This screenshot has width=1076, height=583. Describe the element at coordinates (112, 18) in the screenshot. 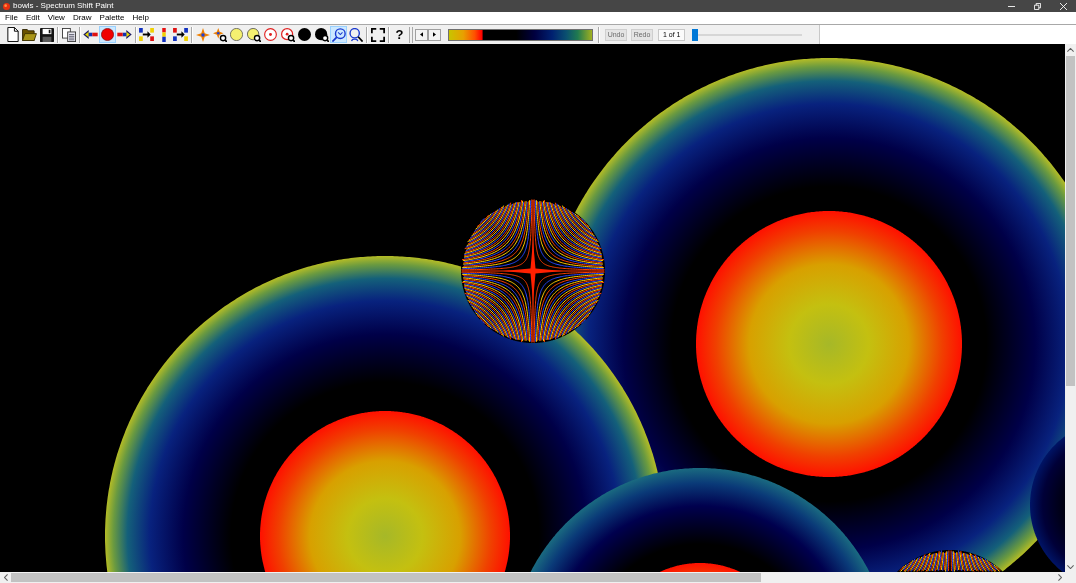

I see `menu-item: Palette` at that location.